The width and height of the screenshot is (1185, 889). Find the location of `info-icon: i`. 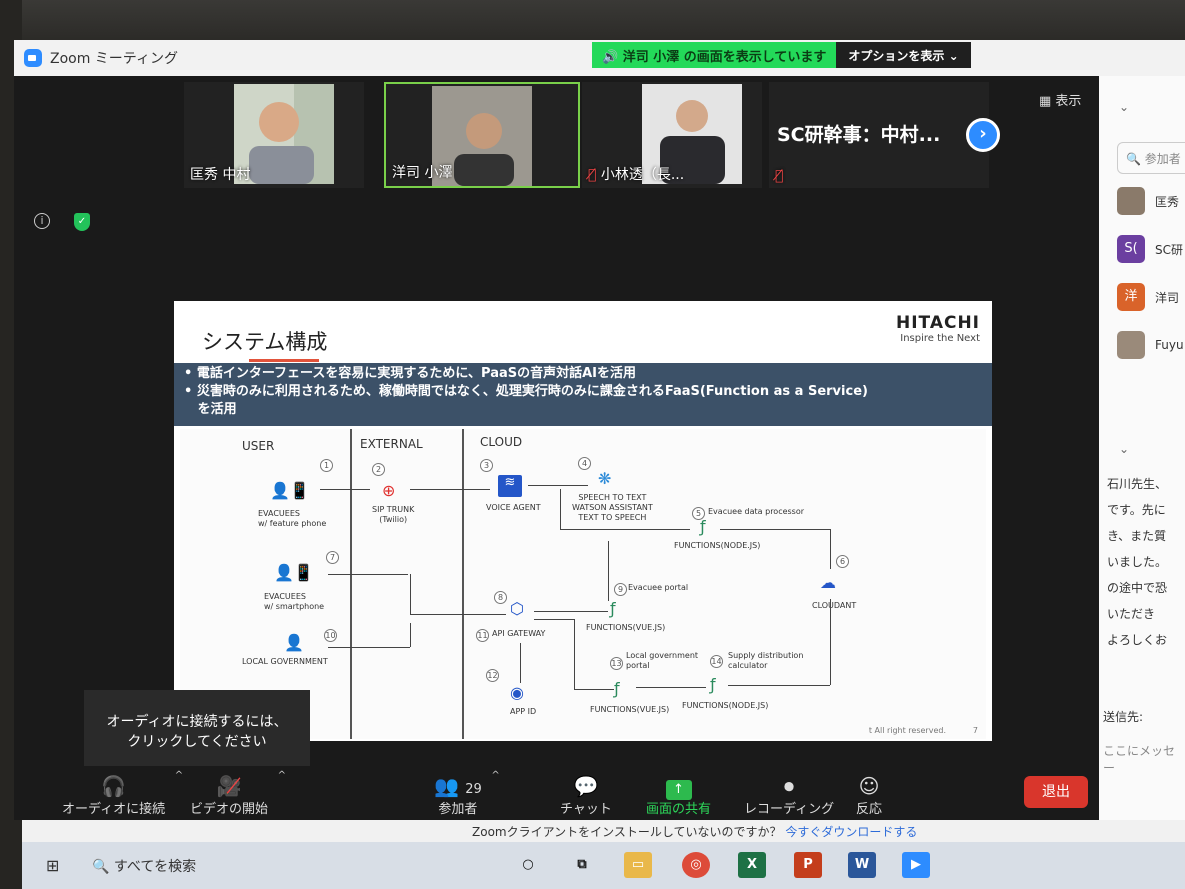

info-icon: i is located at coordinates (42, 221).